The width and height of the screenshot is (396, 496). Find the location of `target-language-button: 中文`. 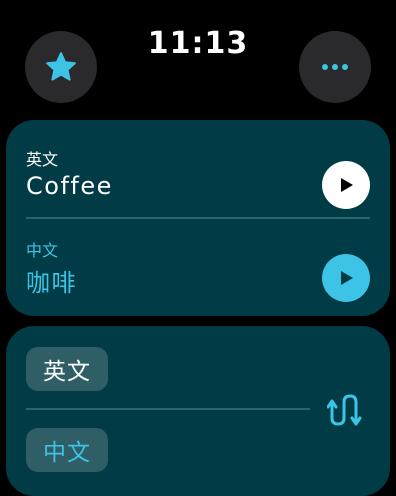

target-language-button: 中文 is located at coordinates (67, 450).